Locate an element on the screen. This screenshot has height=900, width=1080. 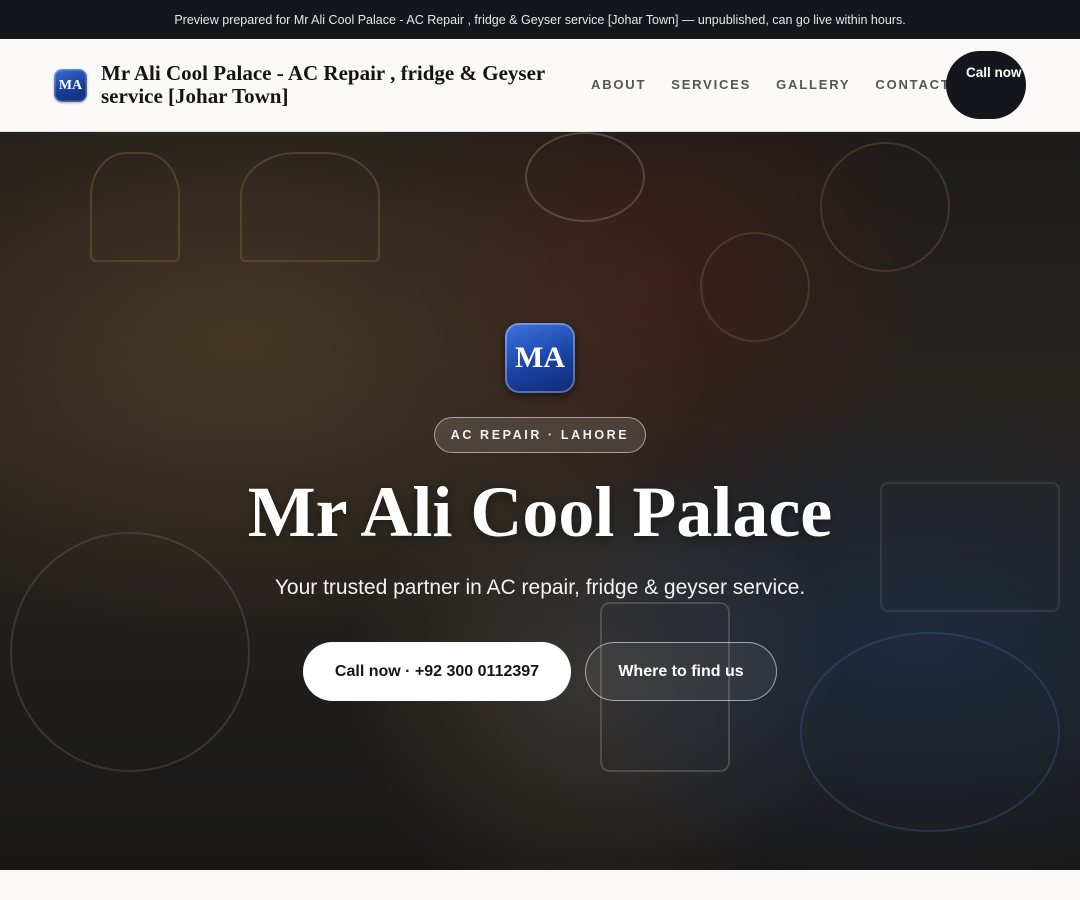
nav-services: SERVICES is located at coordinates (711, 84).